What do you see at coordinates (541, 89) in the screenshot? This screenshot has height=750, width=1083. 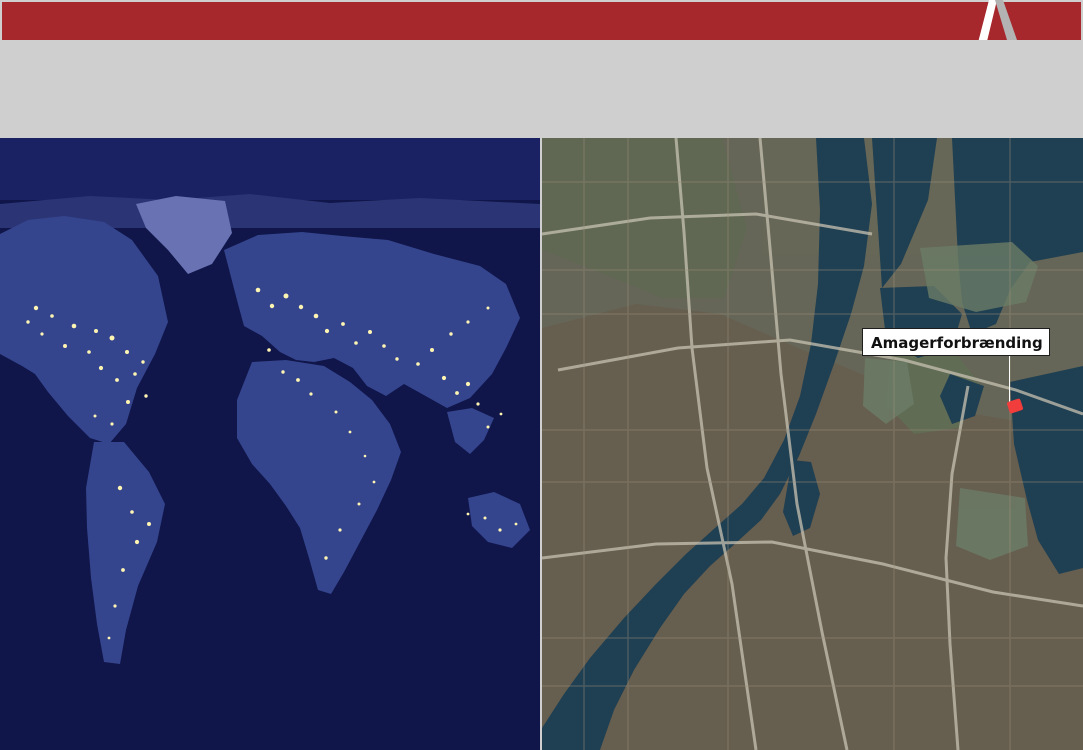 I see `title-area` at bounding box center [541, 89].